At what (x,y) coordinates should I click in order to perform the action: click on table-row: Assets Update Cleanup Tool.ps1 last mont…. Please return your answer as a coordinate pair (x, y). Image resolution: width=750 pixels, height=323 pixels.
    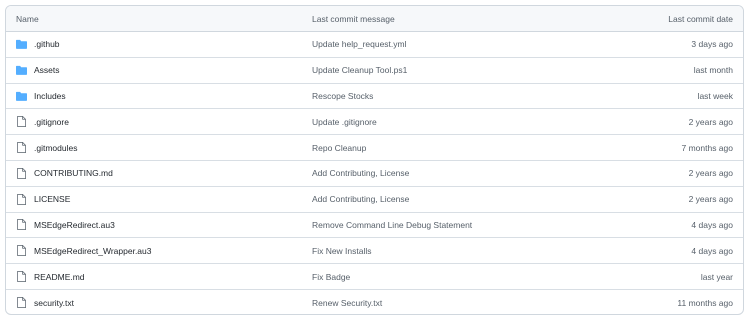
    Looking at the image, I should click on (374, 71).